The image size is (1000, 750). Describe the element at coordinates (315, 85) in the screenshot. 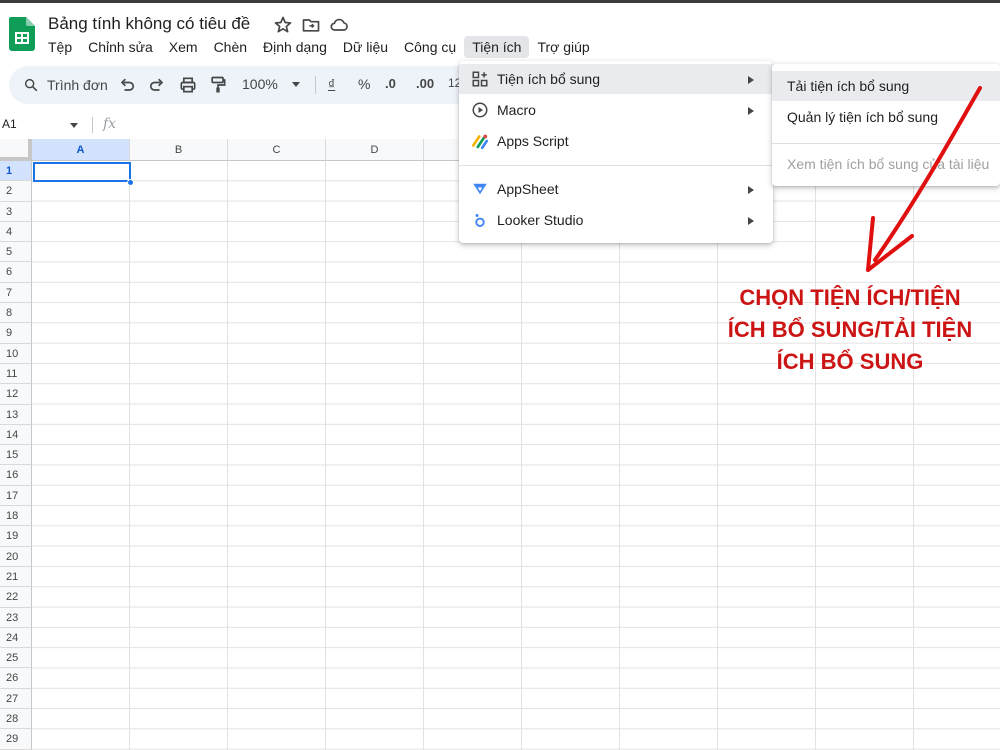

I see `toolbar-divider` at that location.